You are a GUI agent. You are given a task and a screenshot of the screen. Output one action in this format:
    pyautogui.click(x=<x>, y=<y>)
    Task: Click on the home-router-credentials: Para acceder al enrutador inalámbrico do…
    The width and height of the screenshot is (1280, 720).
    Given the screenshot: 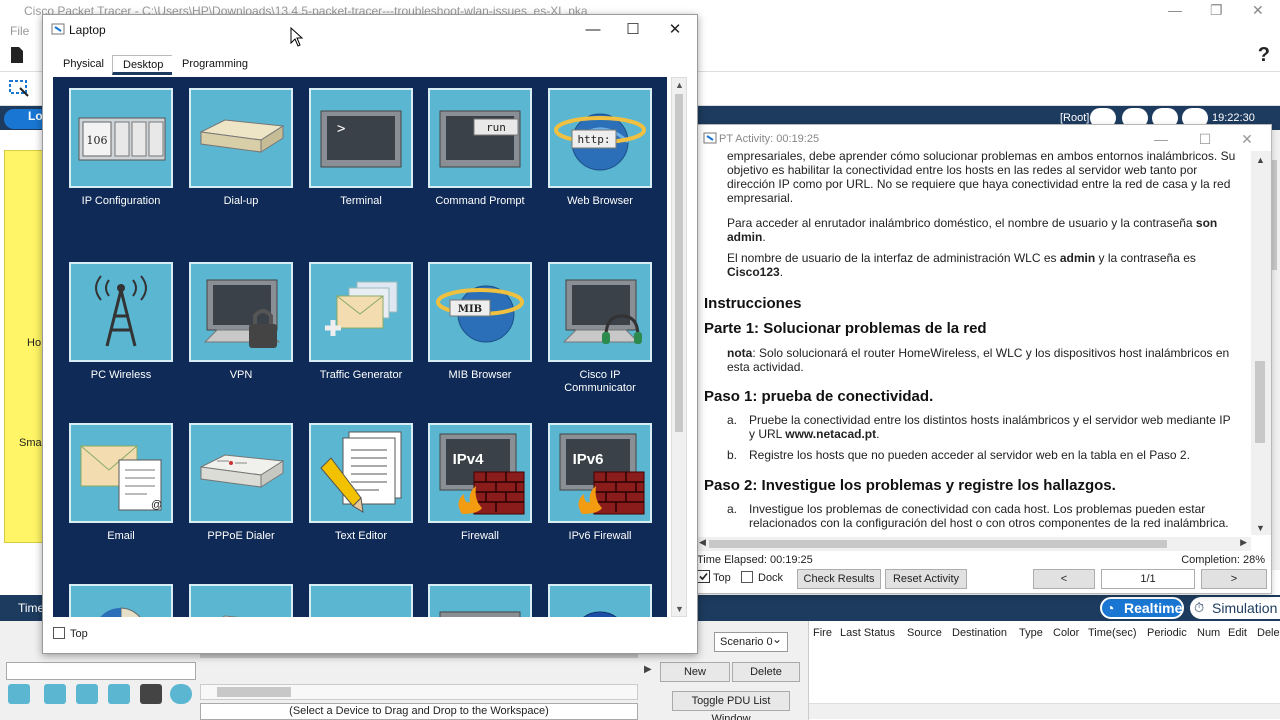 What is the action you would take?
    pyautogui.click(x=972, y=230)
    